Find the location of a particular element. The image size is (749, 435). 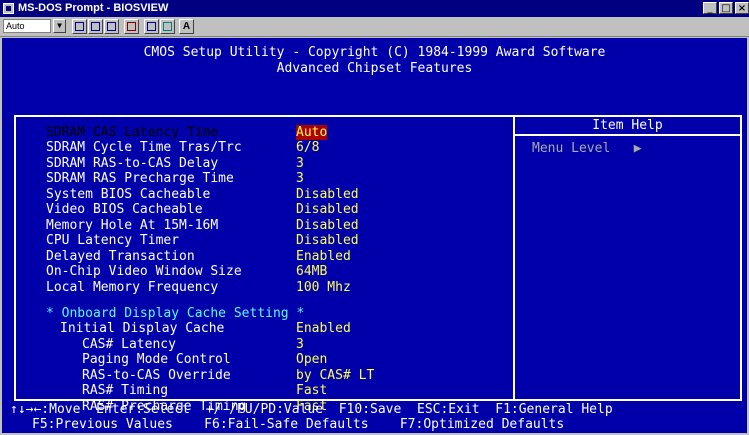

setting-value: by CAS# LT is located at coordinates (335, 376).